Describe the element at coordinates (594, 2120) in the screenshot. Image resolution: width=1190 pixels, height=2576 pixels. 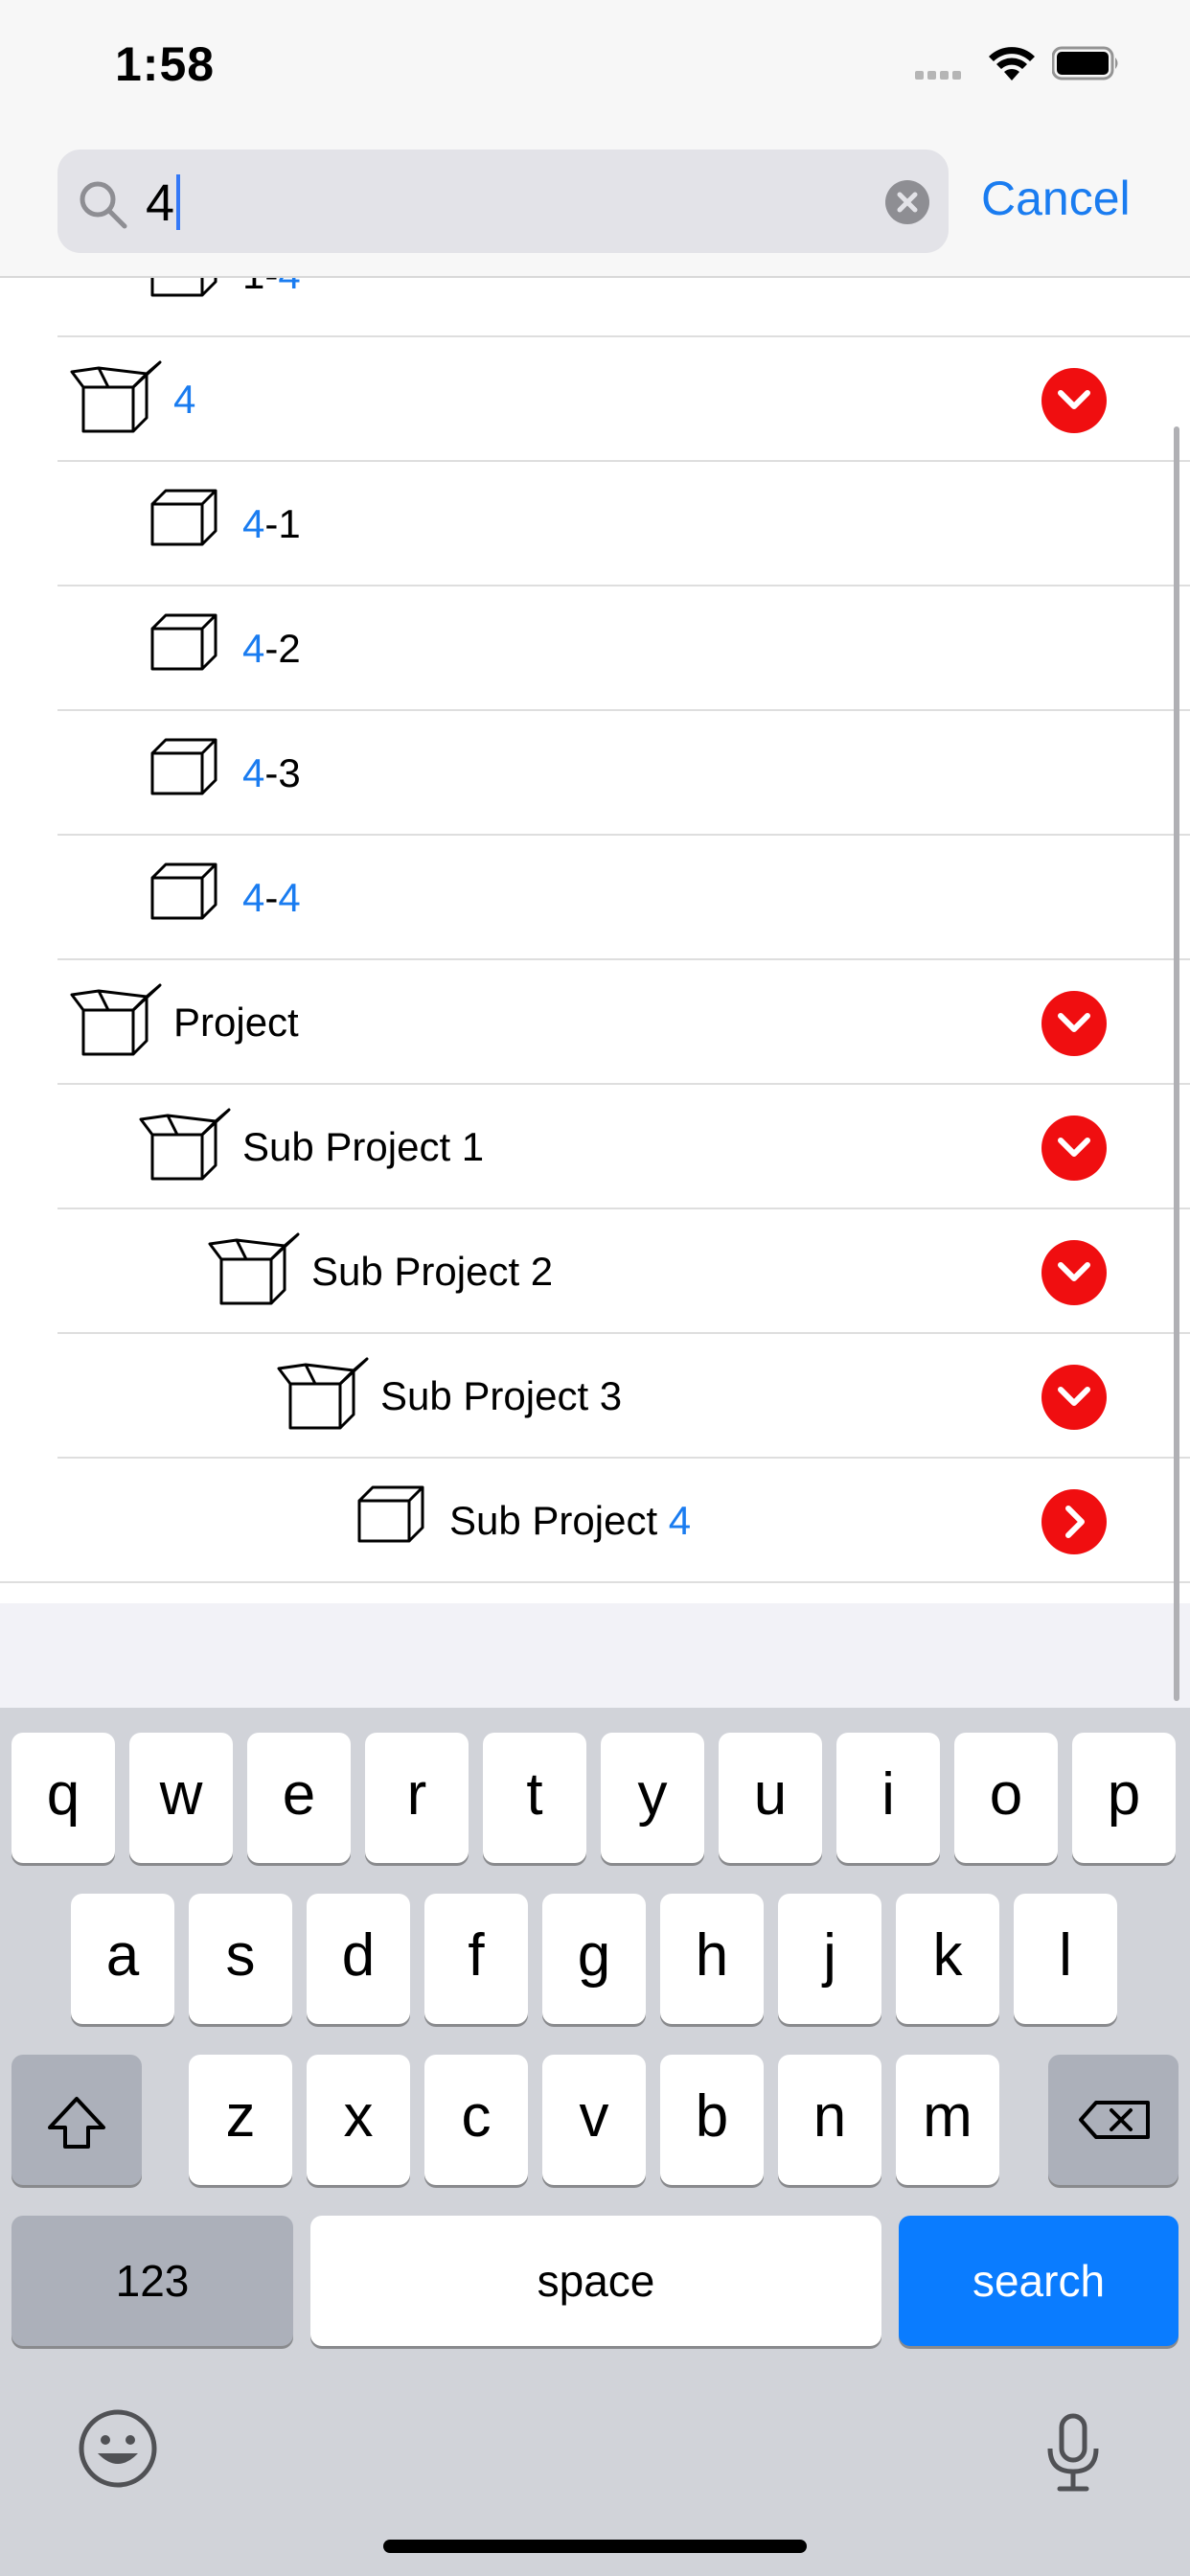
I see `key-v: v` at that location.